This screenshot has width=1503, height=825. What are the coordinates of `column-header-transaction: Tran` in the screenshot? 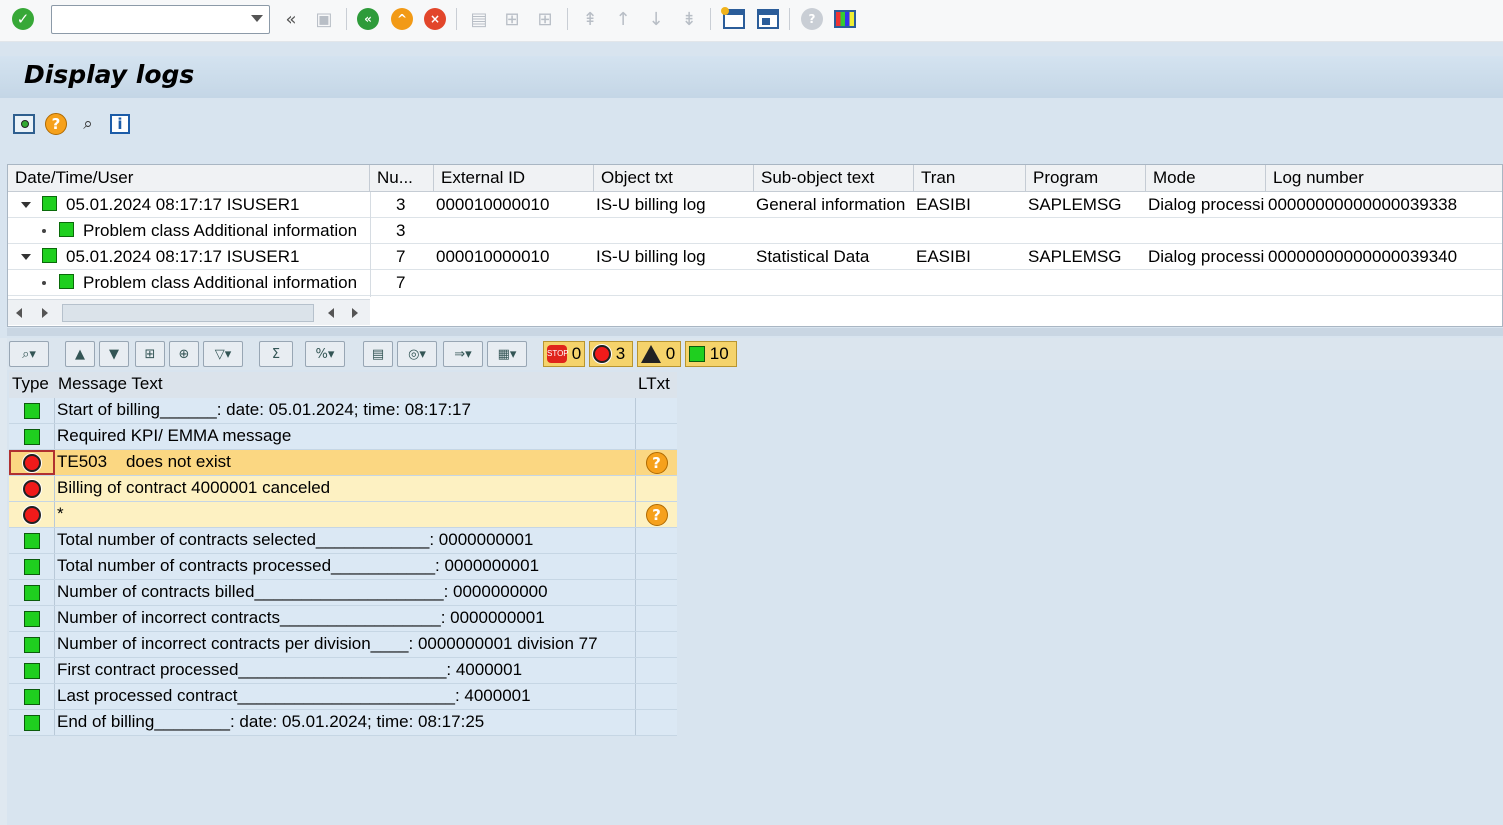 It's located at (970, 178).